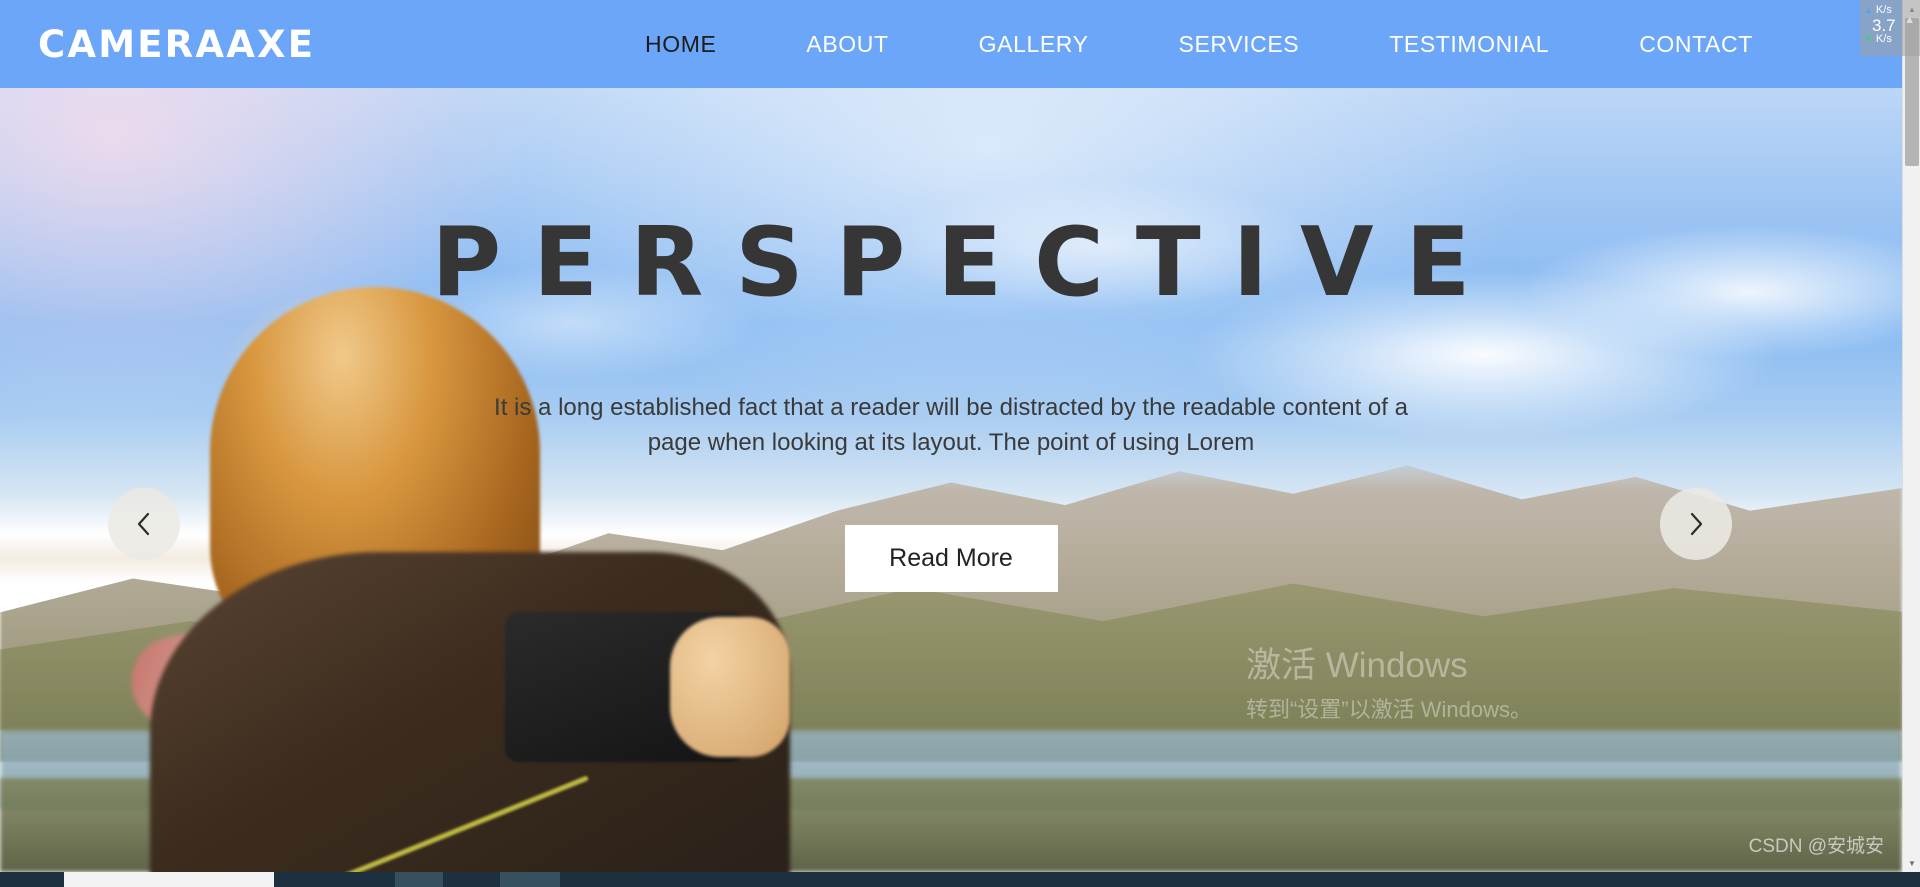 The width and height of the screenshot is (1920, 887). What do you see at coordinates (1890, 28) in the screenshot?
I see `network-speed-widget: ▲ K/s 3.7 ▼ K/s ▲` at bounding box center [1890, 28].